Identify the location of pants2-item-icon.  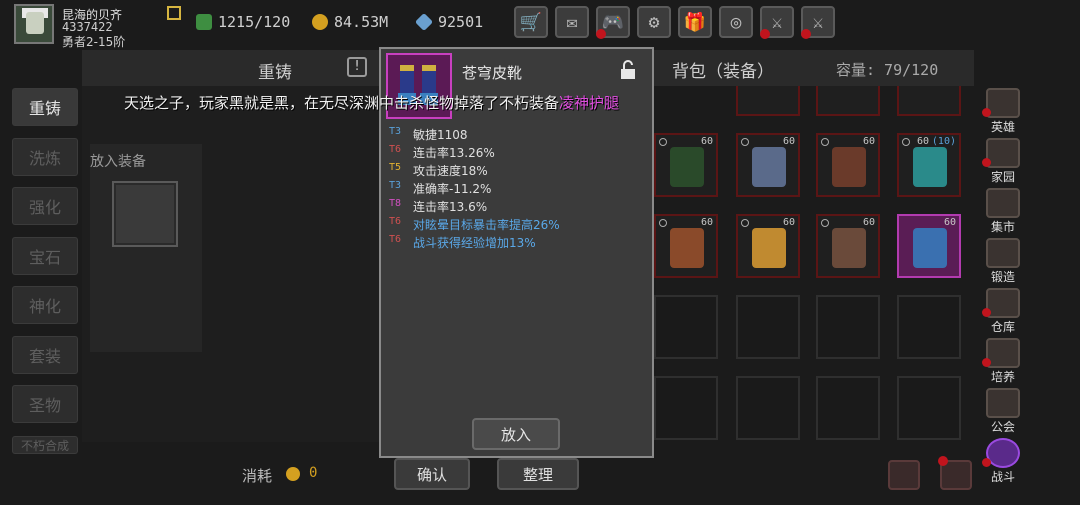
(849, 248).